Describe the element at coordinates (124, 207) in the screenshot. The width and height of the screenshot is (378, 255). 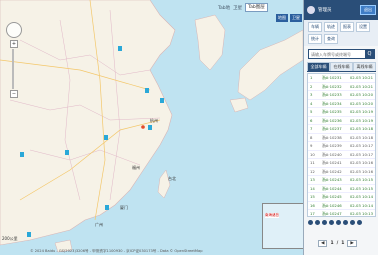
I see `place-label: 厦门` at that location.